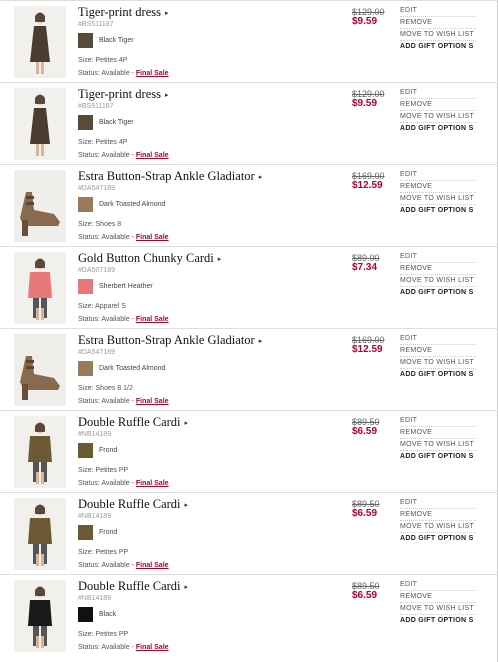 The image size is (498, 662). What do you see at coordinates (108, 532) in the screenshot?
I see `color-name: Frond` at bounding box center [108, 532].